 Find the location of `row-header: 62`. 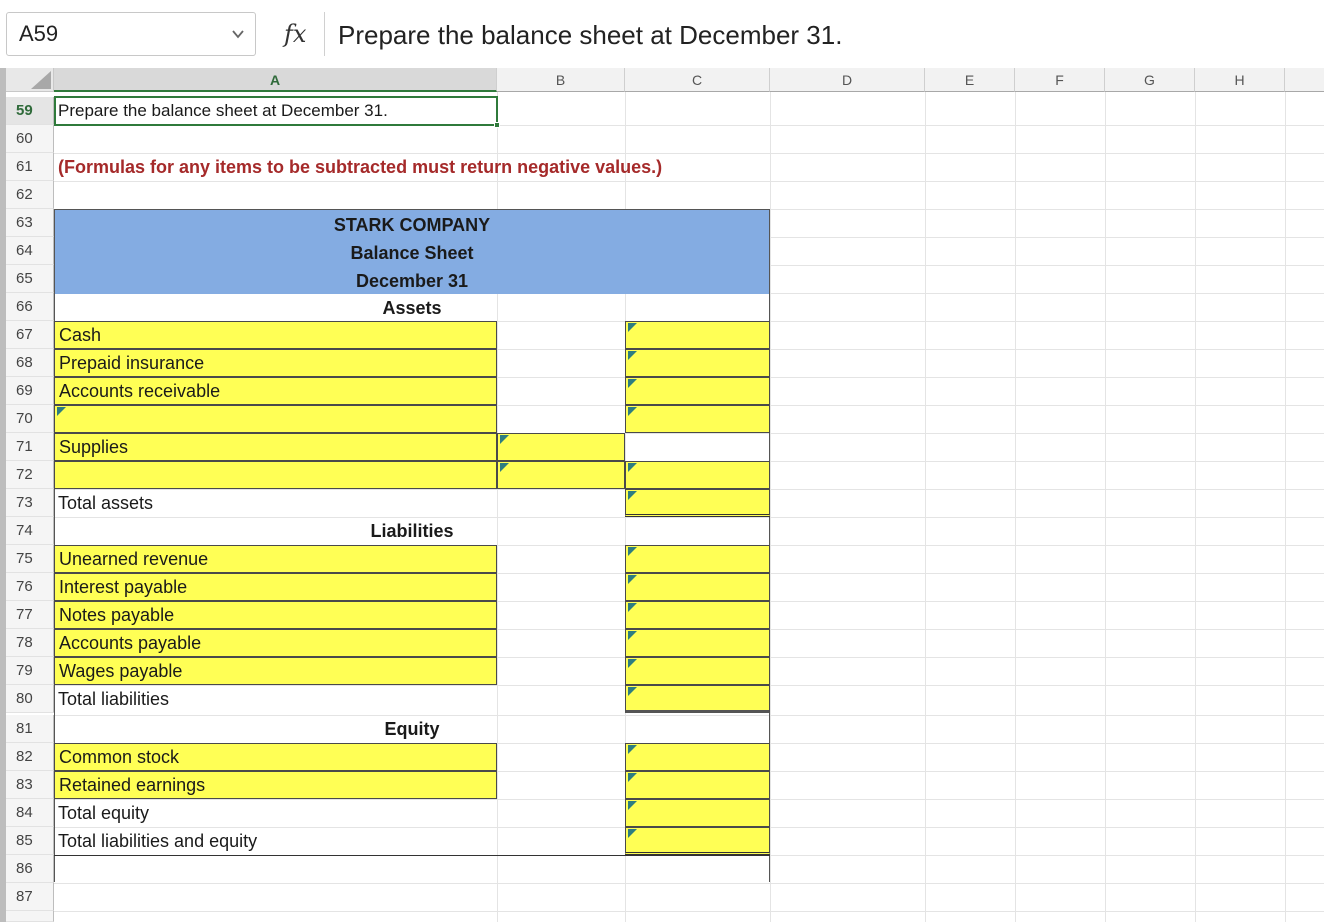

row-header: 62 is located at coordinates (30, 195).